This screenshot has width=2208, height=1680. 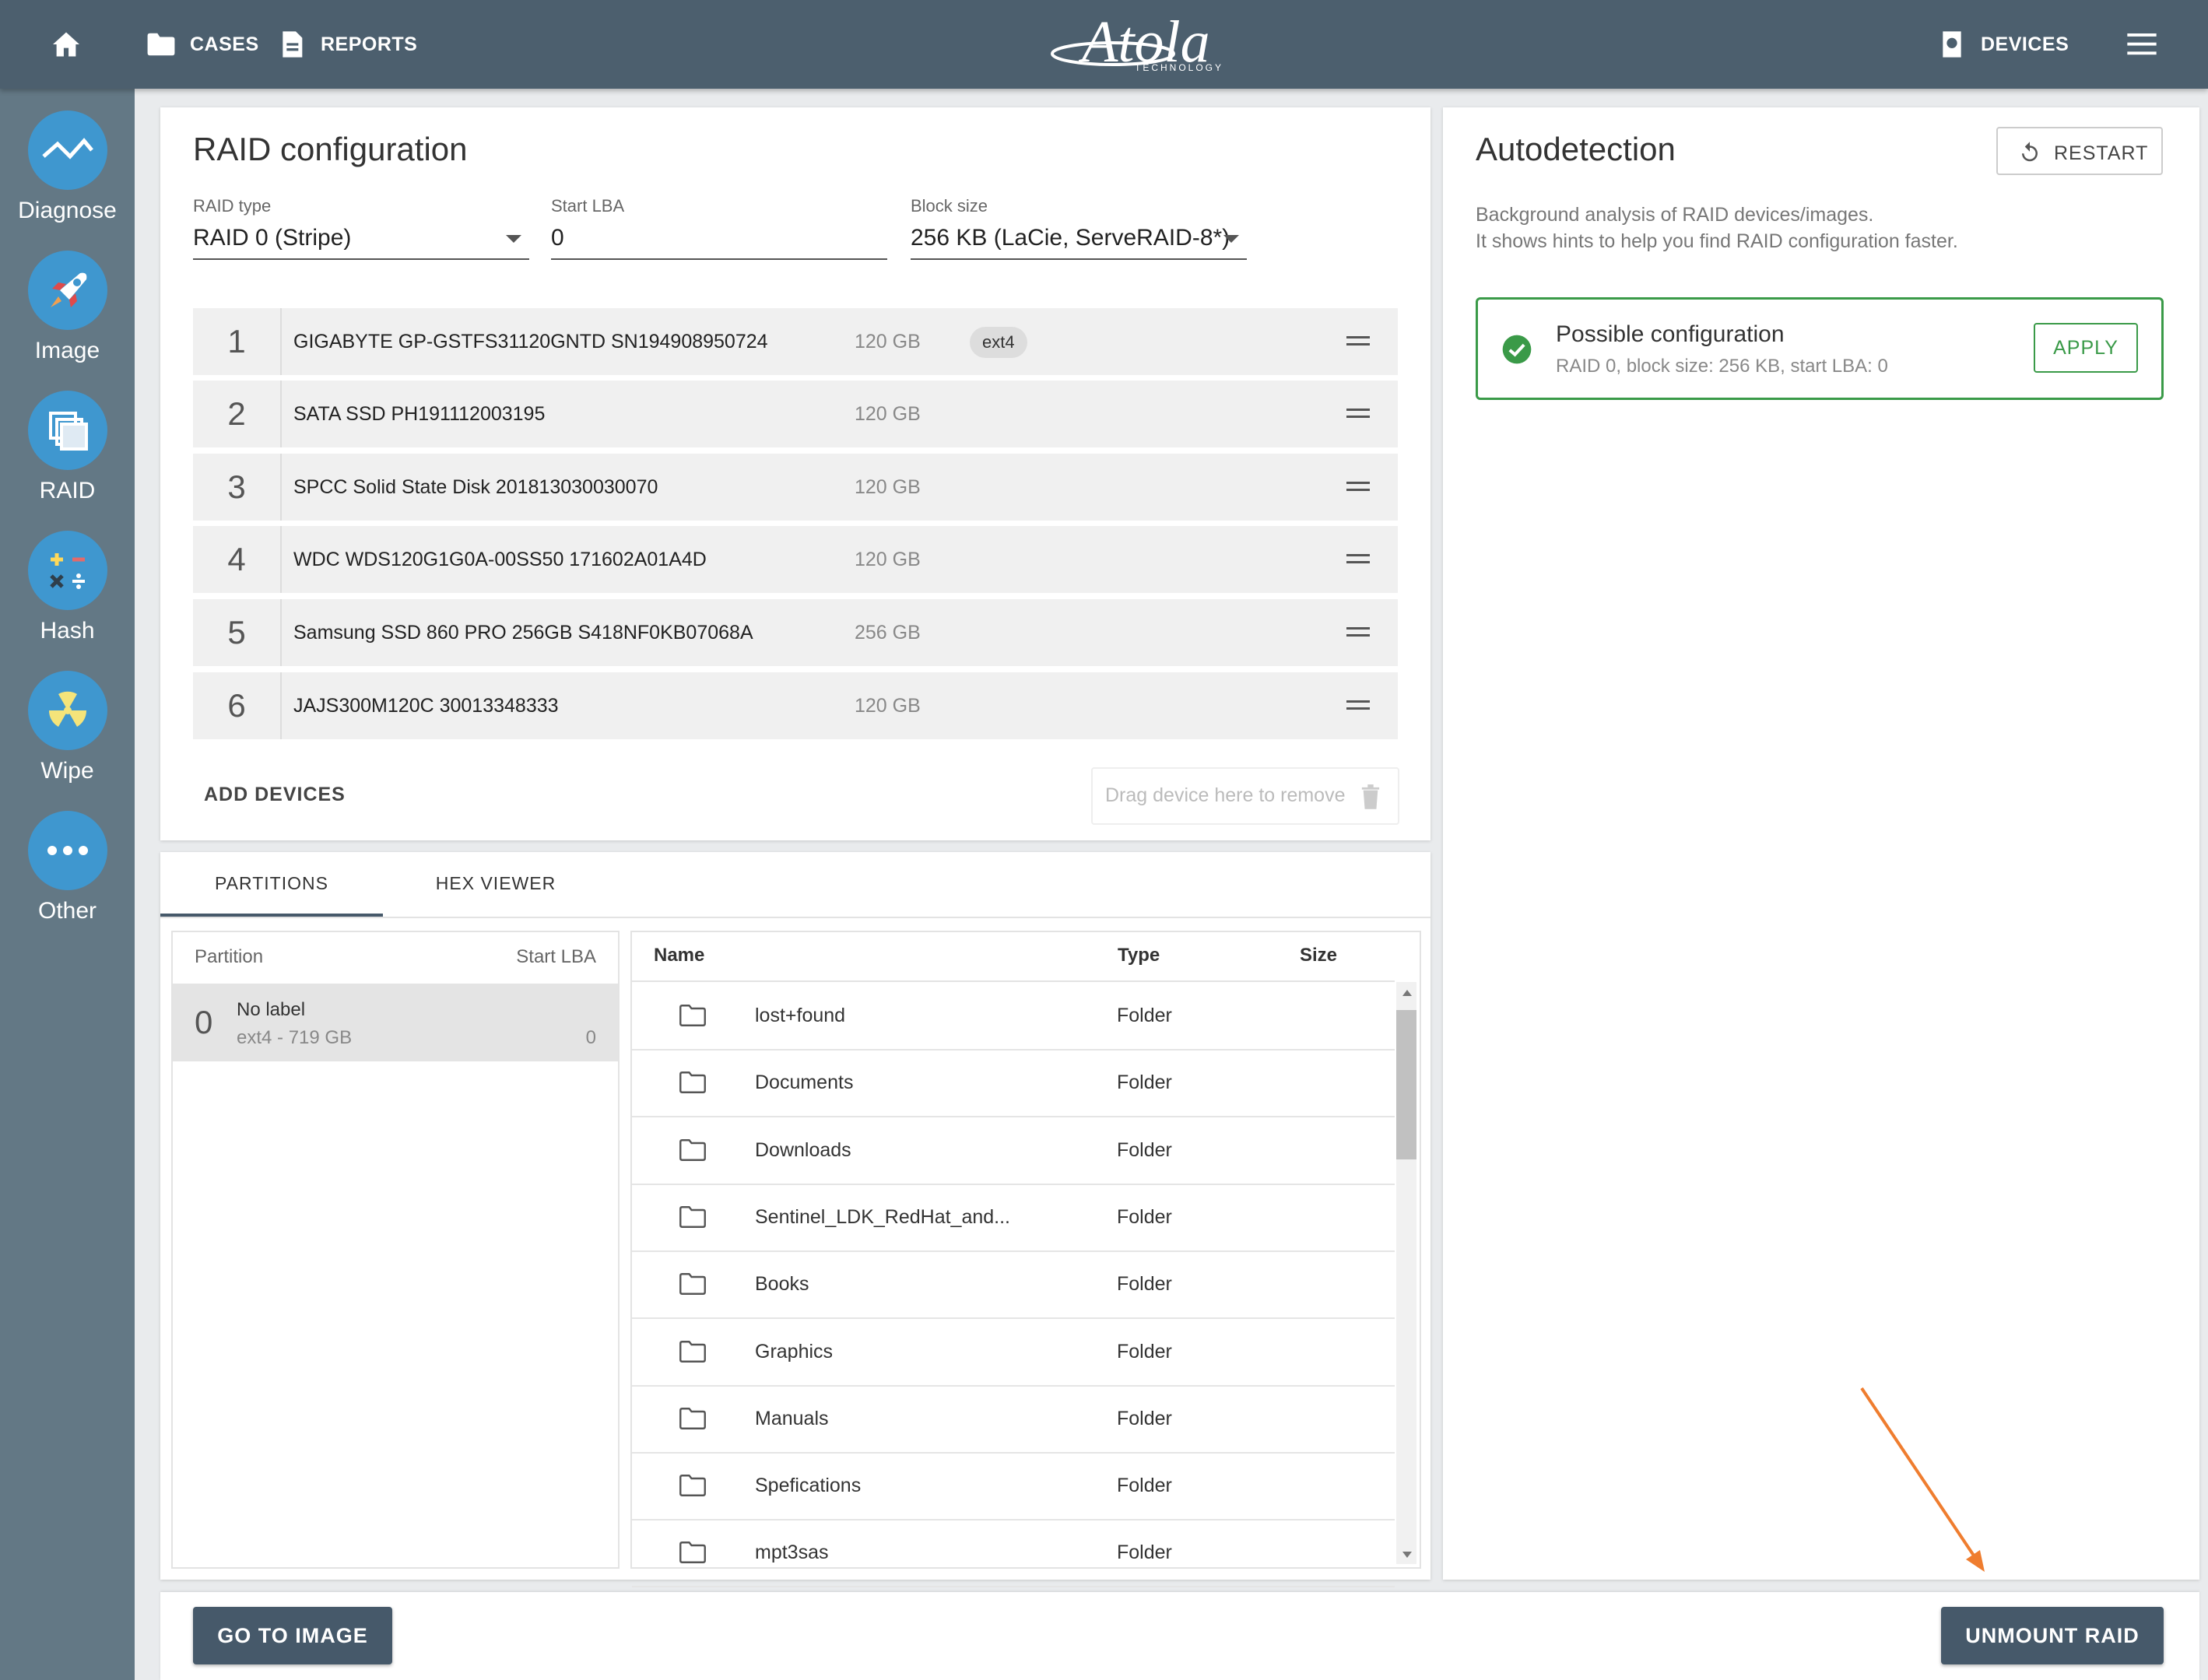 I want to click on restart-icon, so click(x=2030, y=152).